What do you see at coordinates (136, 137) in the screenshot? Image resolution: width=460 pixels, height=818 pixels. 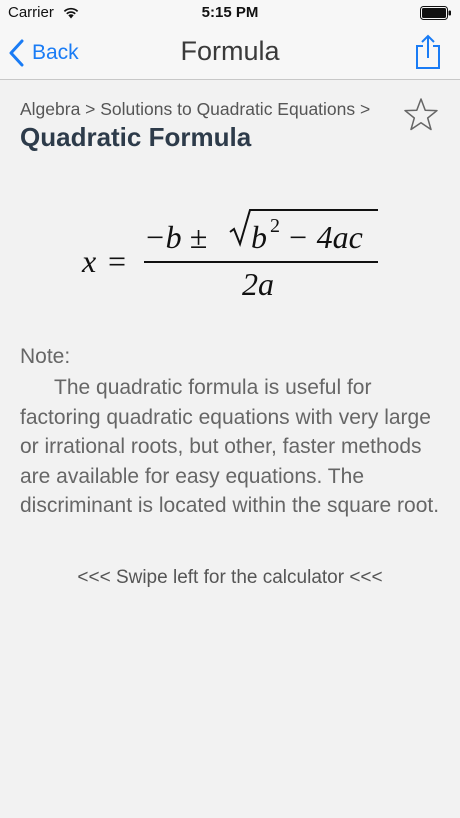 I see `page-title: Quadratic Formula` at bounding box center [136, 137].